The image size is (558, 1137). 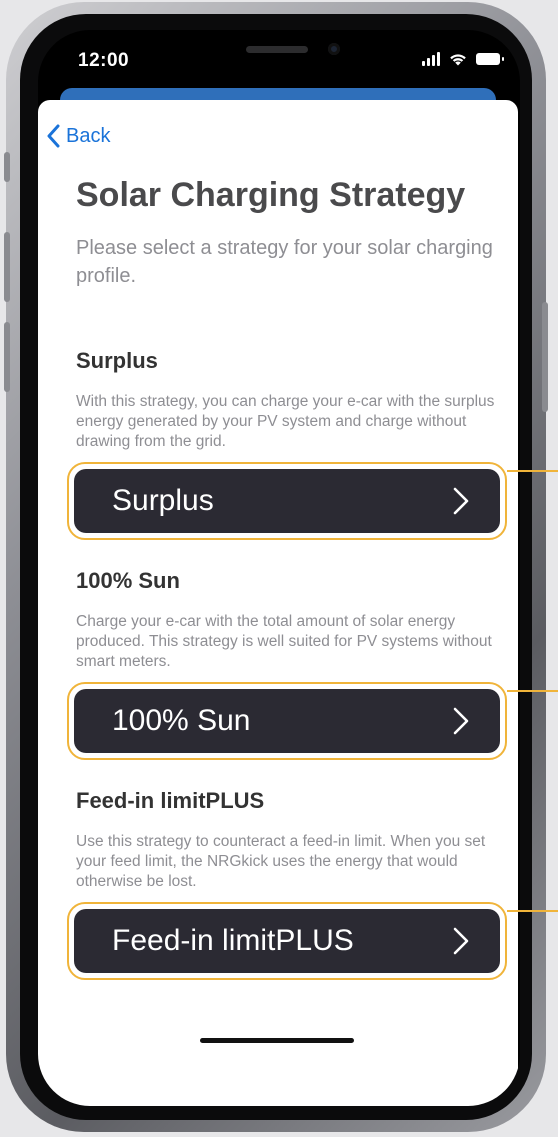 I want to click on chevron-left-icon, so click(x=53, y=136).